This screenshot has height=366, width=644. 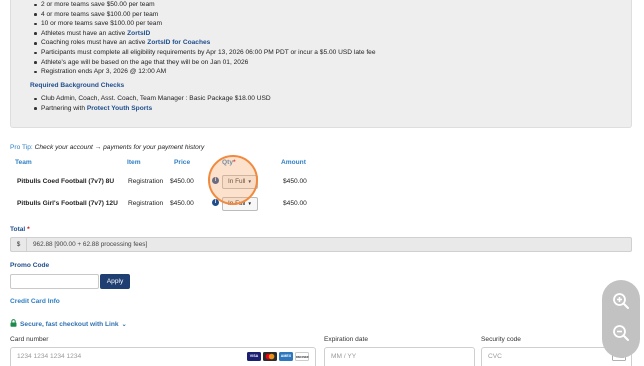 What do you see at coordinates (138, 33) in the screenshot?
I see `zortsid-link: ZortsID` at bounding box center [138, 33].